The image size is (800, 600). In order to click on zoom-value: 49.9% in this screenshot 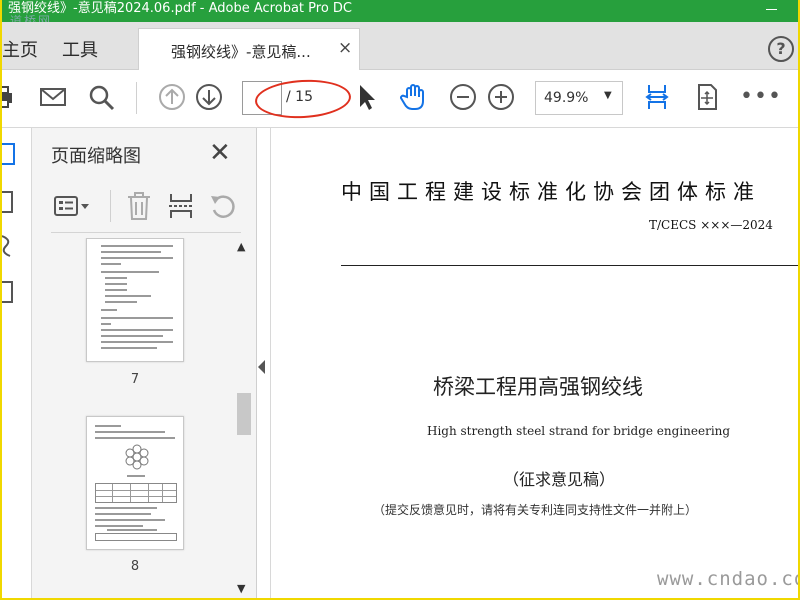, I will do `click(566, 98)`.